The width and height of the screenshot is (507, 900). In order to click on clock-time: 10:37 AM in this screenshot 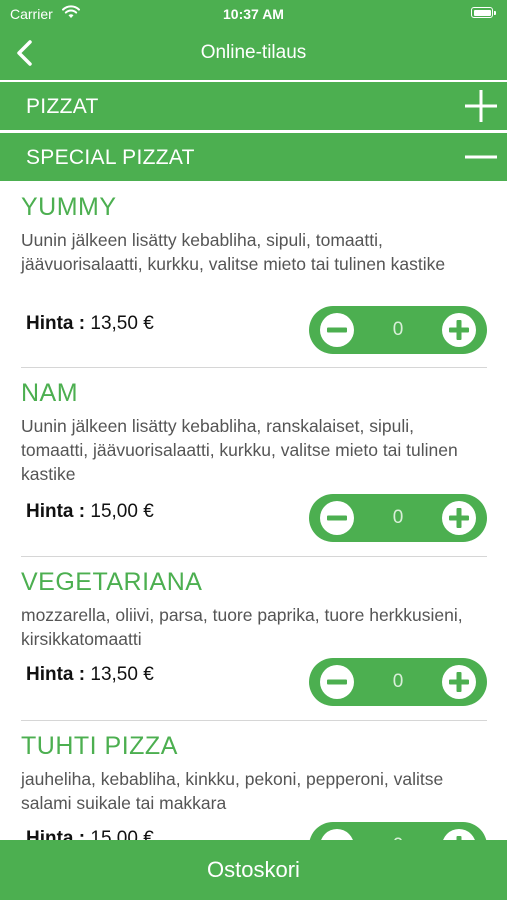, I will do `click(253, 14)`.